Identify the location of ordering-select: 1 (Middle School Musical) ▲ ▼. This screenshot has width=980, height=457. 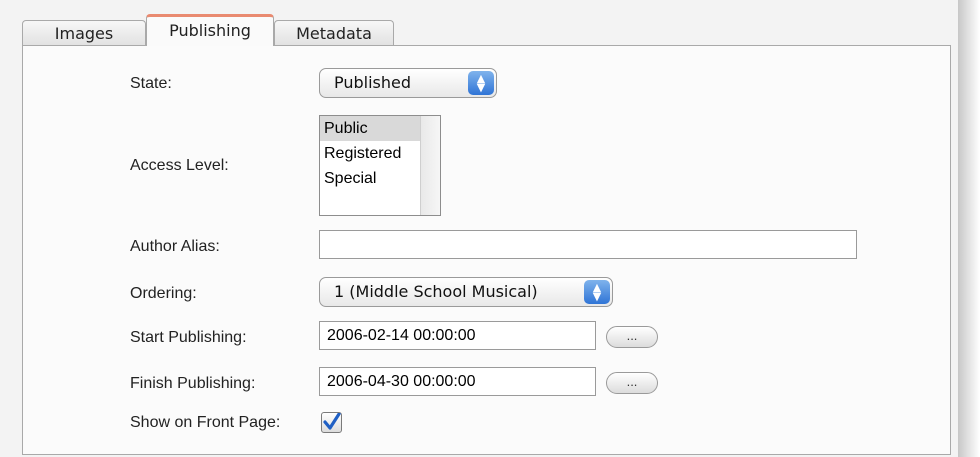
(466, 292).